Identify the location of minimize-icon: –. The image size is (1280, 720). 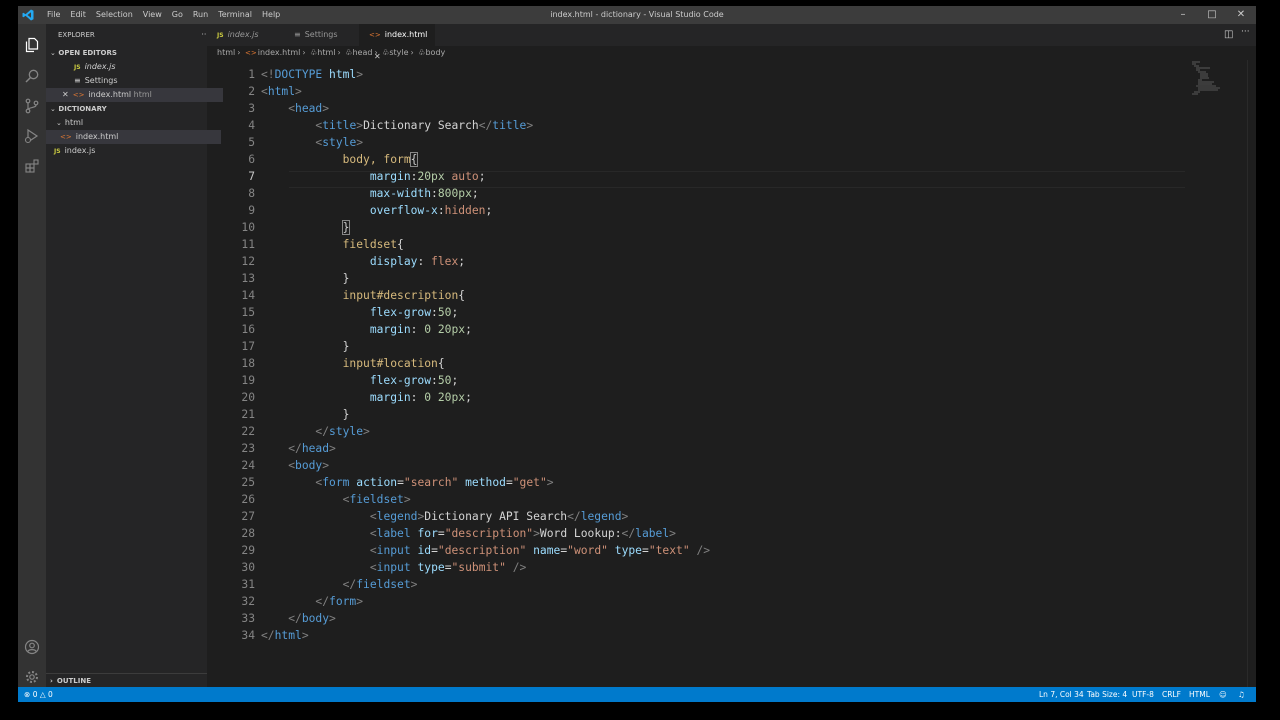
(1183, 15).